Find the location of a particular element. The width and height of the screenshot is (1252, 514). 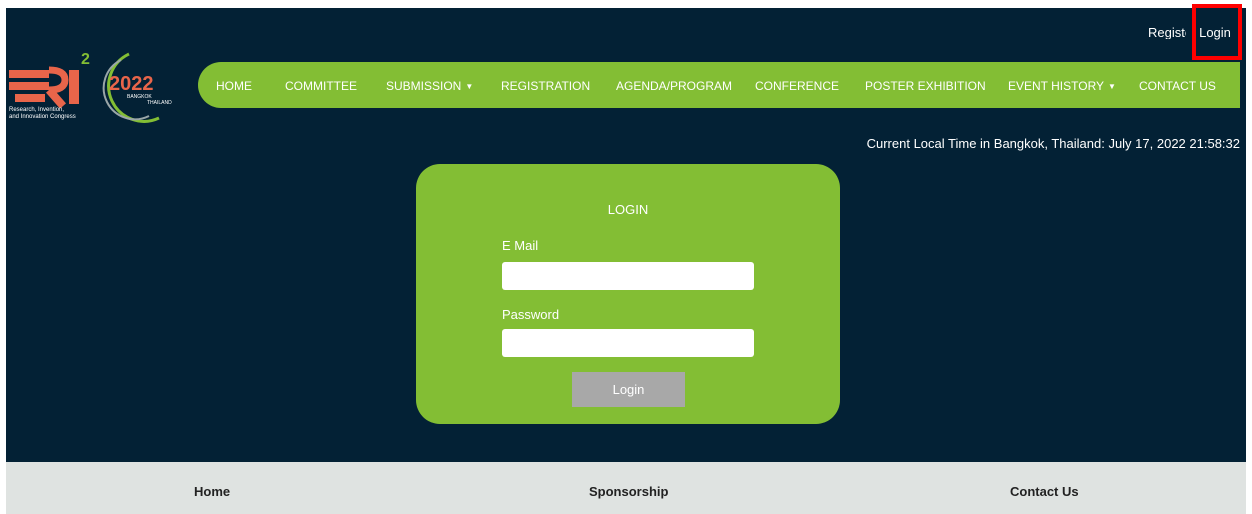

svg-text: Research, Invention, is located at coordinates (36, 110).